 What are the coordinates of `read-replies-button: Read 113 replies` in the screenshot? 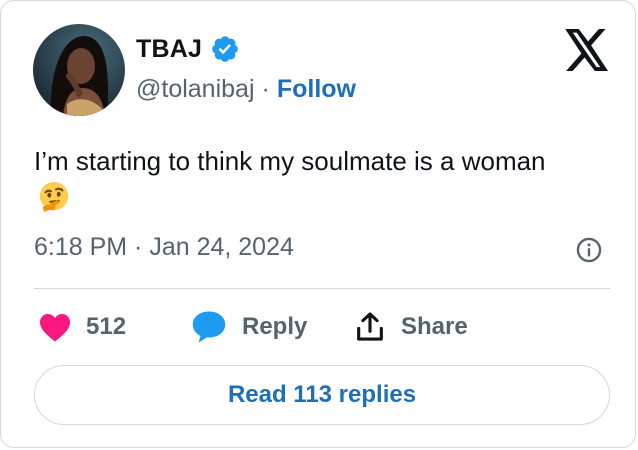 It's located at (322, 395).